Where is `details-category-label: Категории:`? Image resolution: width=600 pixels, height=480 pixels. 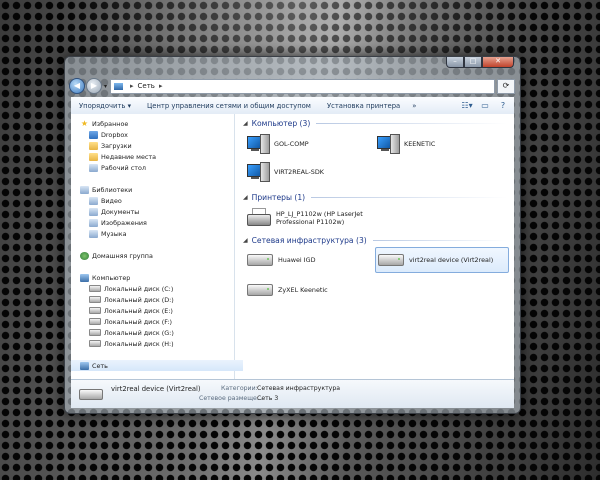 details-category-label: Категории: is located at coordinates (239, 388).